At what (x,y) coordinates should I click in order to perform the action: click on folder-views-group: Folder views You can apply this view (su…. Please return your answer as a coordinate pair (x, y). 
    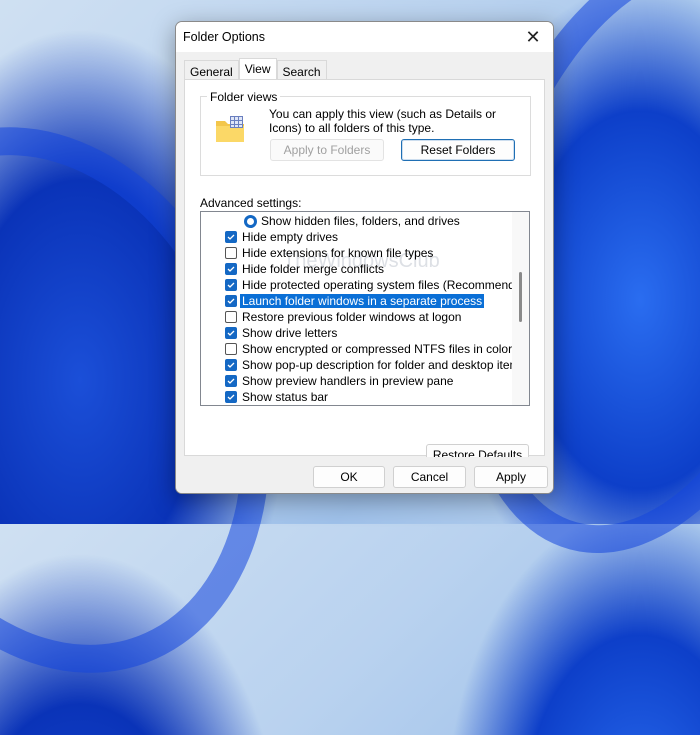
    Looking at the image, I should click on (365, 133).